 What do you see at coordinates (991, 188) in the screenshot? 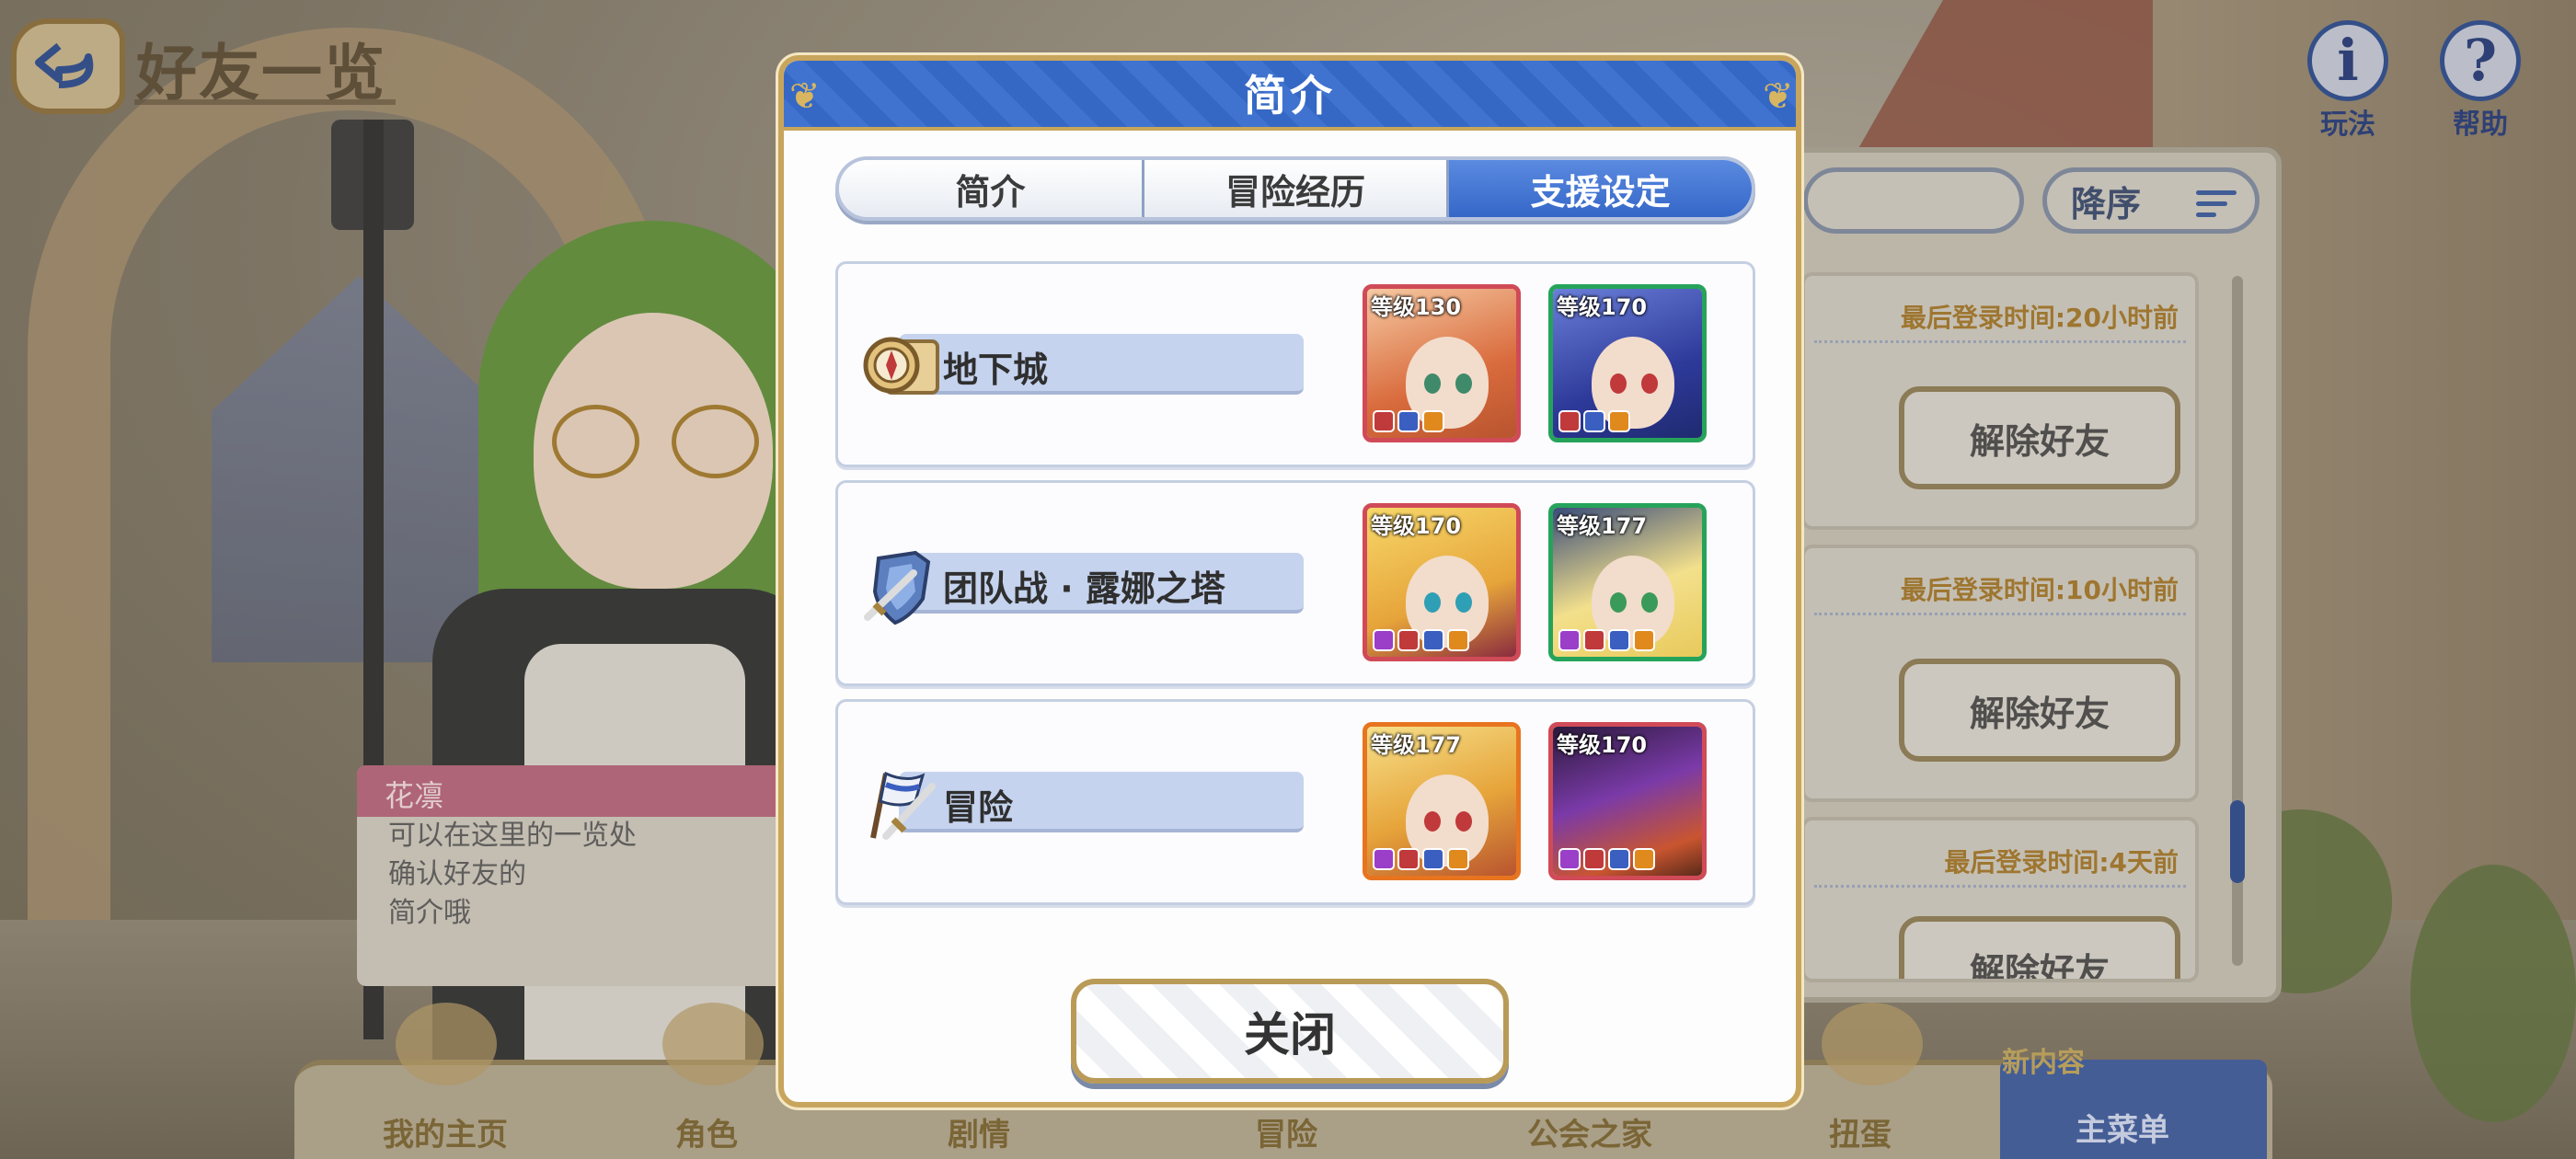
I see `tab-profile: 简介` at bounding box center [991, 188].